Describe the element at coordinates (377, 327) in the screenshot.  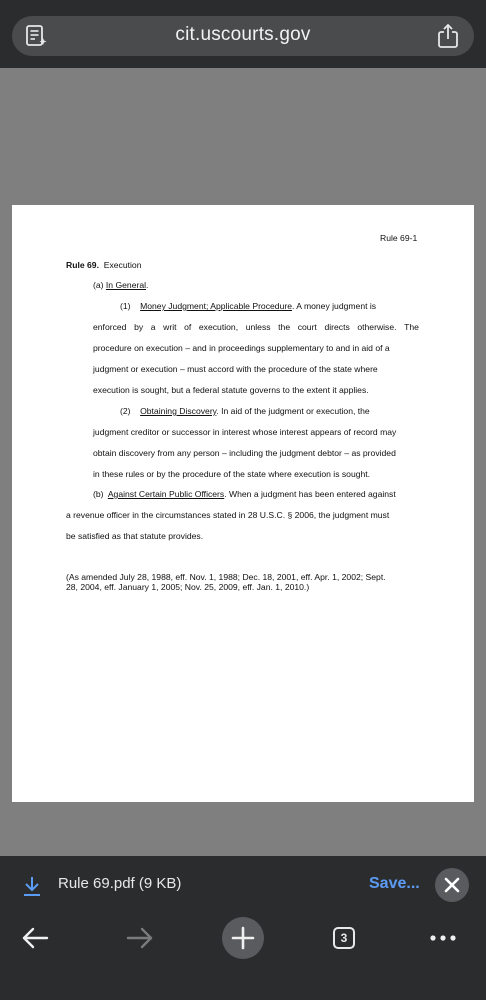
I see `p1-line2-word: otherwise.` at that location.